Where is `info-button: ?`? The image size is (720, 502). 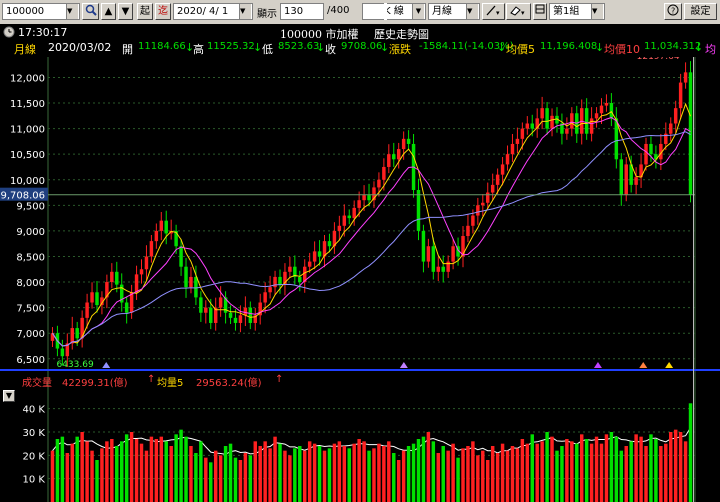 info-button: ? is located at coordinates (673, 11).